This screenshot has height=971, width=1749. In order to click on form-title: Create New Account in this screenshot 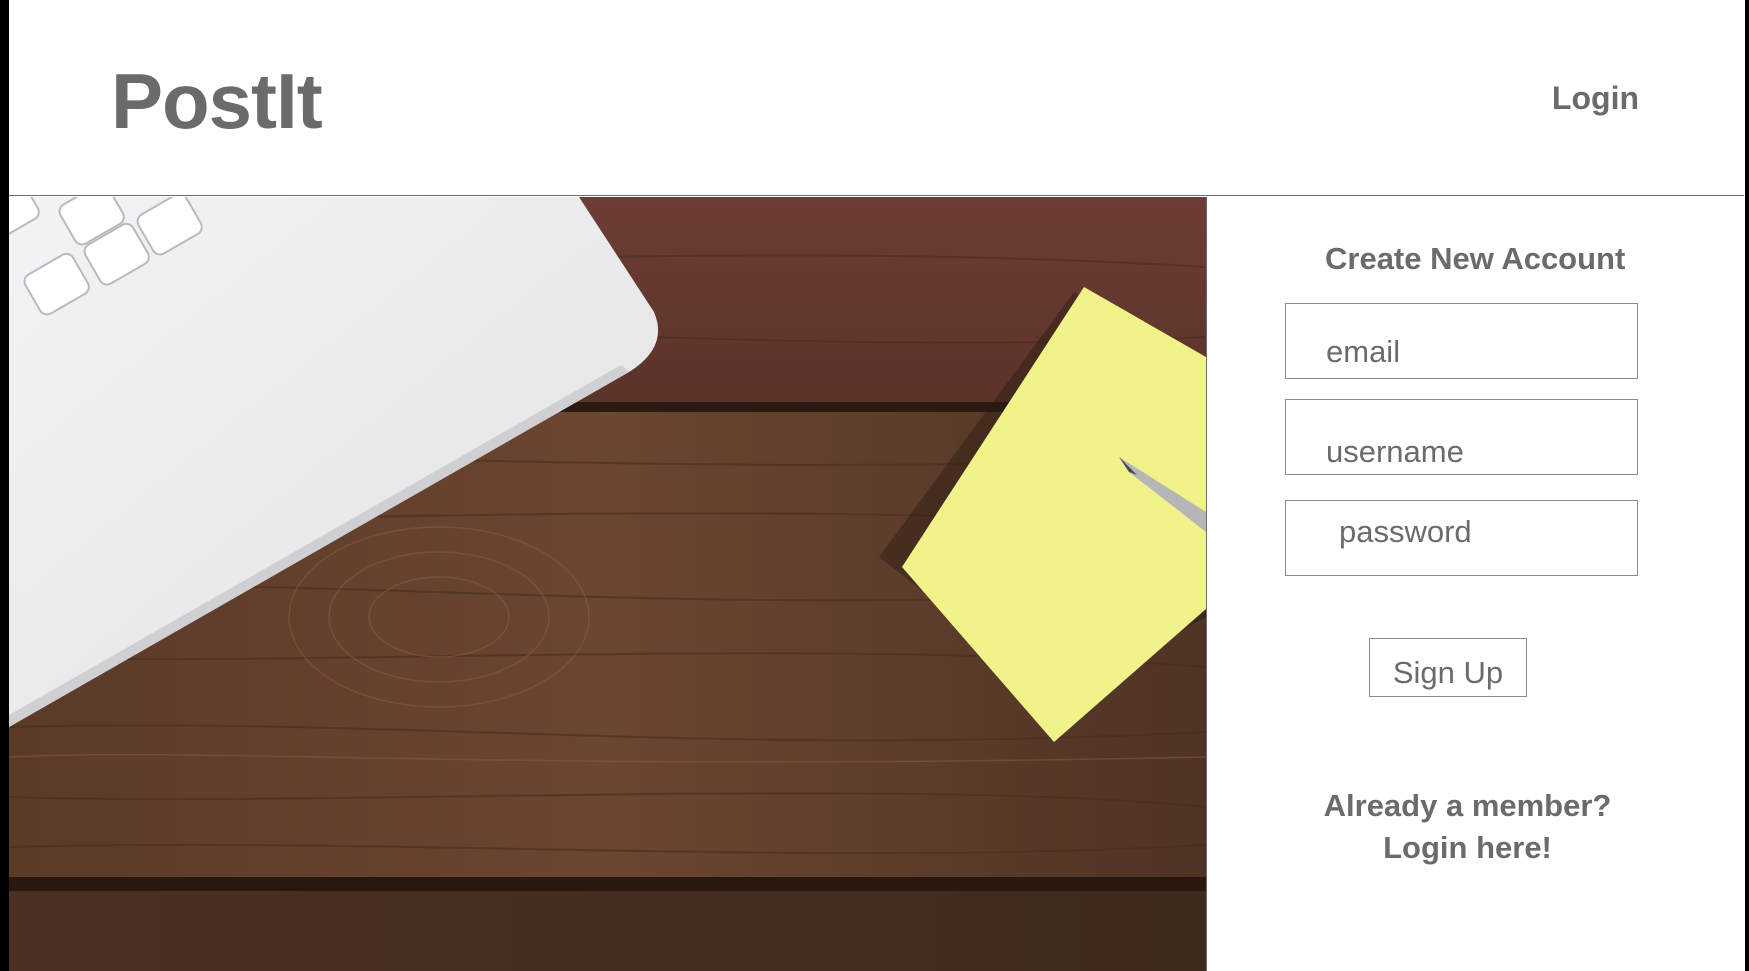, I will do `click(1475, 258)`.